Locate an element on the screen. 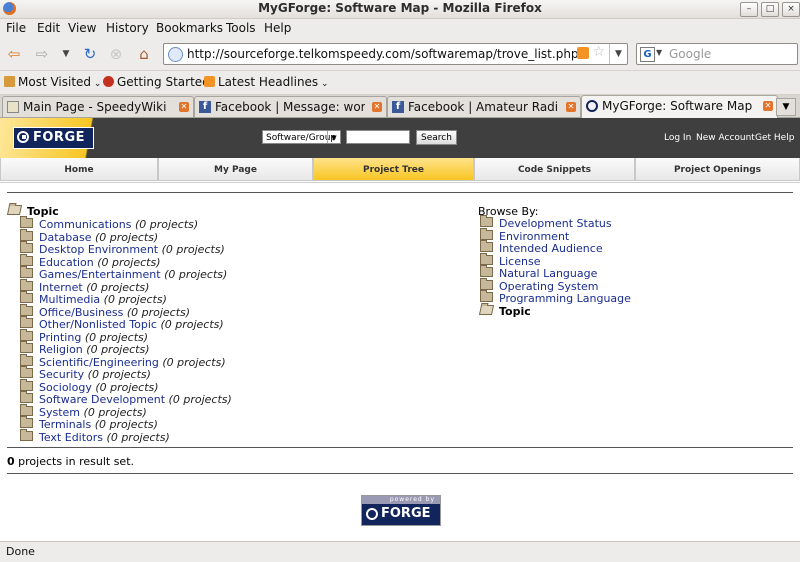  category-link: Terminals is located at coordinates (65, 424).